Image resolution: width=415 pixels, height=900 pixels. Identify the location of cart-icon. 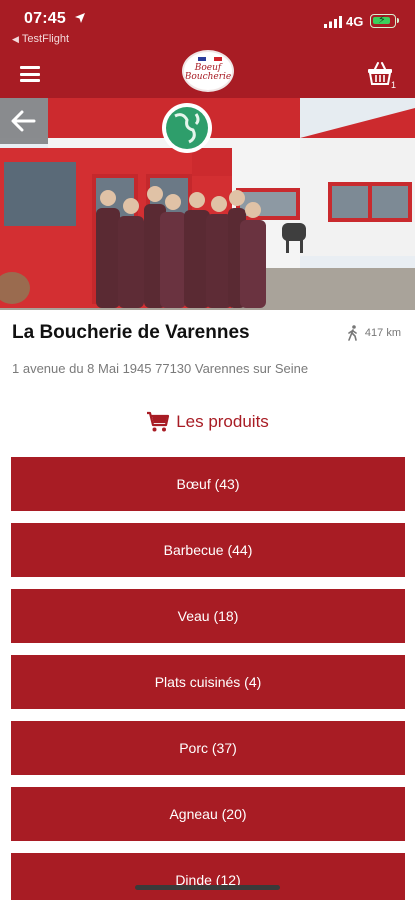
(158, 421).